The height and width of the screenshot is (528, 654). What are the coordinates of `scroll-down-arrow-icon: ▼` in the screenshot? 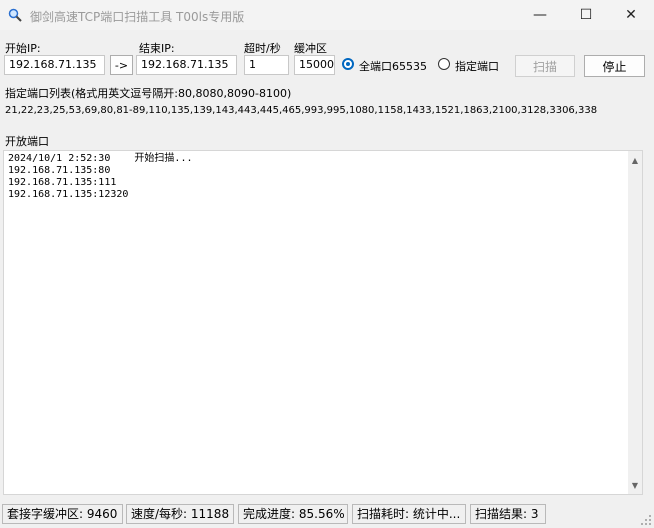 It's located at (635, 485).